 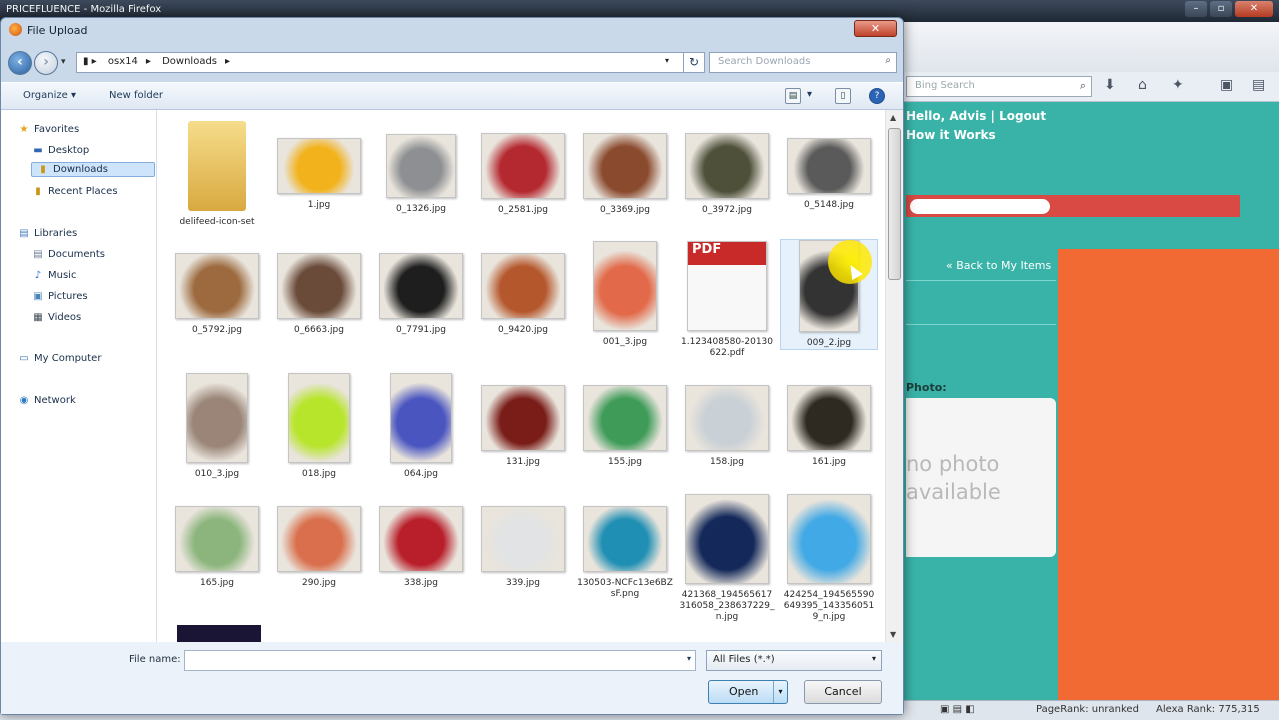 What do you see at coordinates (843, 96) in the screenshot?
I see `preview-pane-icon: ▯` at bounding box center [843, 96].